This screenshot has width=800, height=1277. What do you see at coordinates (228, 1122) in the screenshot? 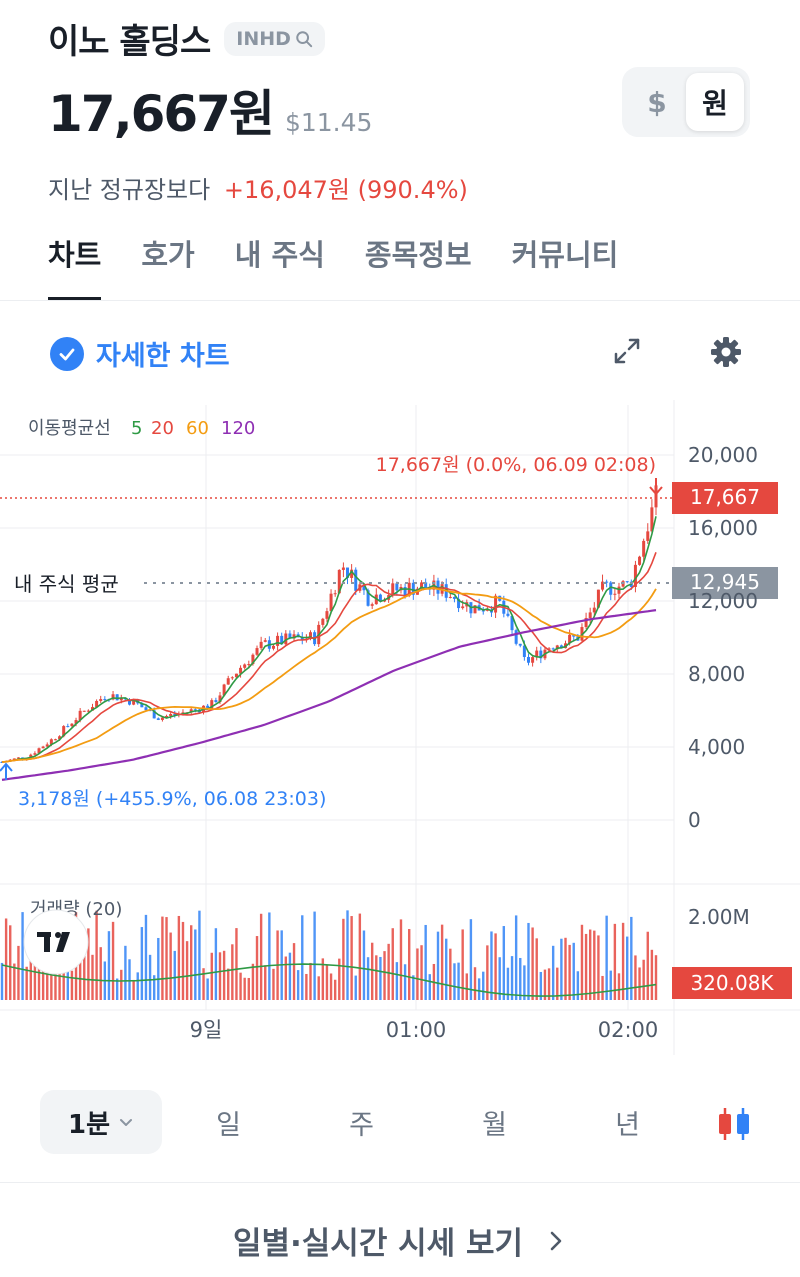
I see `period-day: 일` at bounding box center [228, 1122].